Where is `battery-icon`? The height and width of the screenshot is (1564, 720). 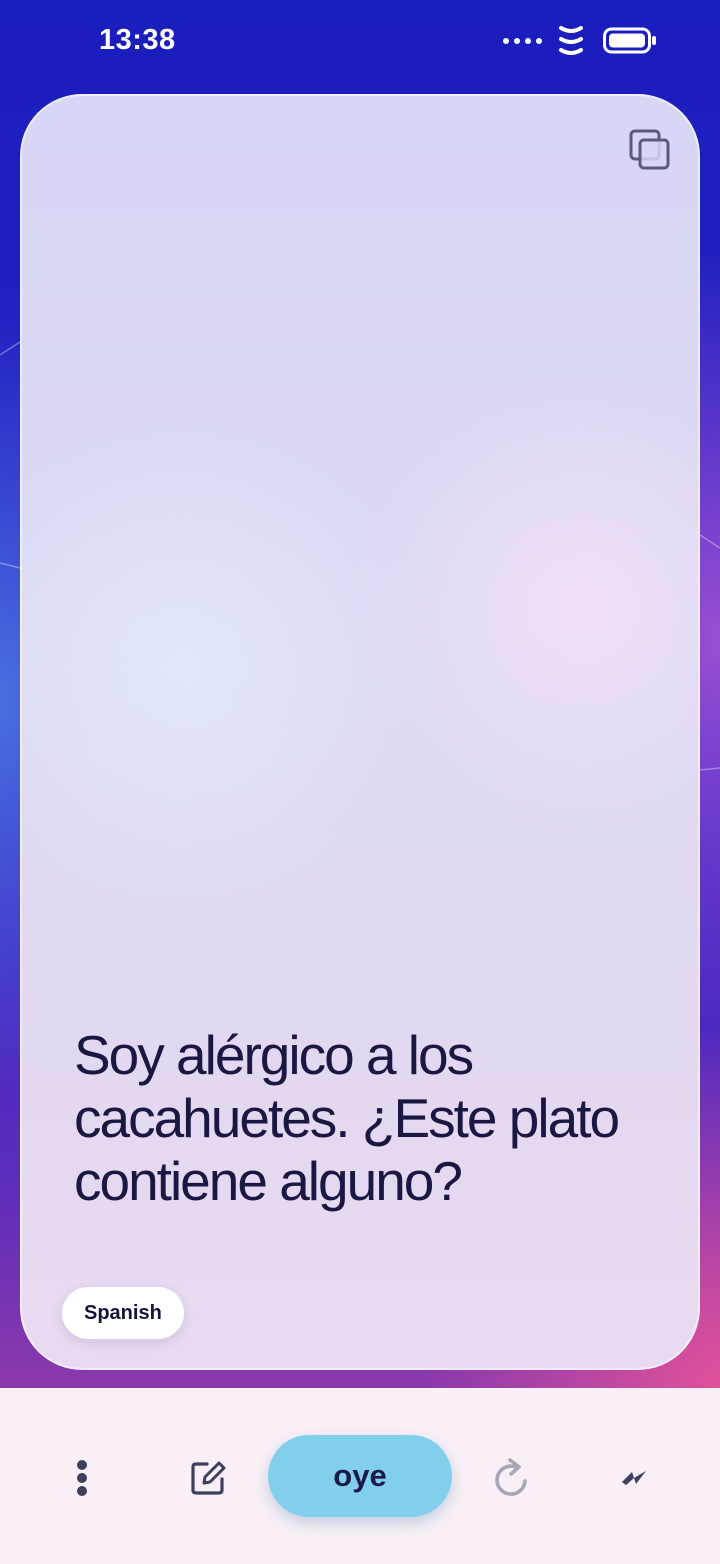 battery-icon is located at coordinates (629, 40).